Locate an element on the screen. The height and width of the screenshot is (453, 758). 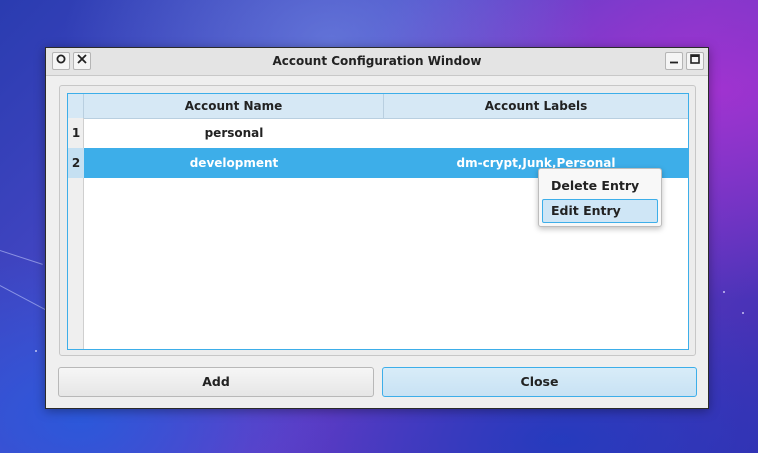
window-title: Account Configuration Window is located at coordinates (377, 61).